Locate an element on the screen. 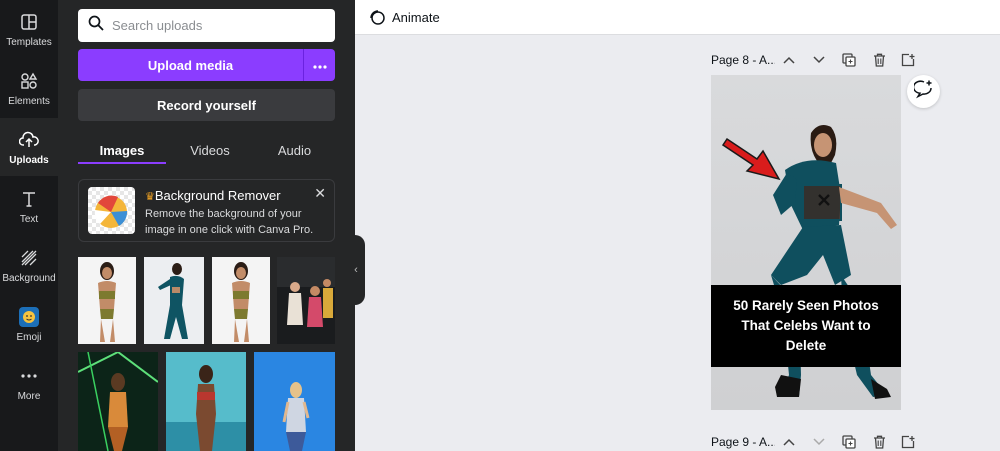 Image resolution: width=1000 pixels, height=451 pixels. beach-ball-image is located at coordinates (111, 210).